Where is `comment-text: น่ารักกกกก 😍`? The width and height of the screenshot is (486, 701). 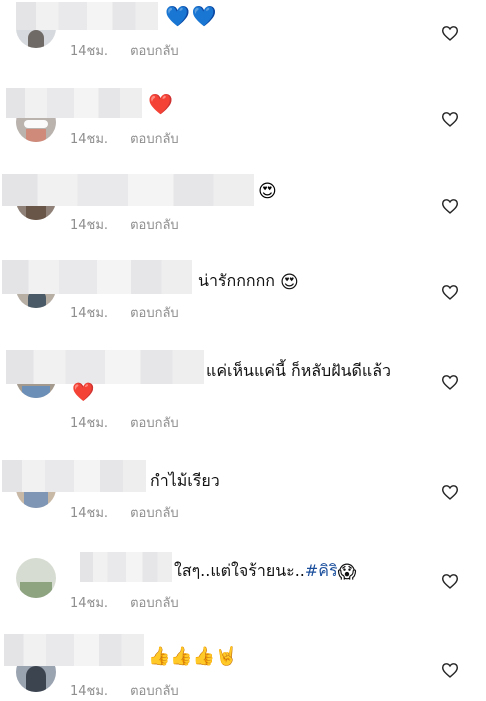 comment-text: น่ารักกกกก 😍 is located at coordinates (248, 281).